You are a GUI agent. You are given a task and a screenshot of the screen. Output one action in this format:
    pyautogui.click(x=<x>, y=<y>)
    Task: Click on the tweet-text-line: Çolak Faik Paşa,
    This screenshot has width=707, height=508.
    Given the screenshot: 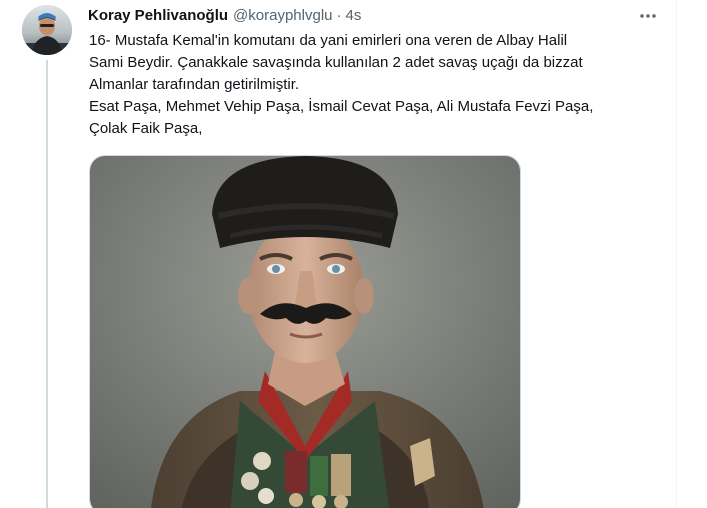 What is the action you would take?
    pyautogui.click(x=146, y=128)
    